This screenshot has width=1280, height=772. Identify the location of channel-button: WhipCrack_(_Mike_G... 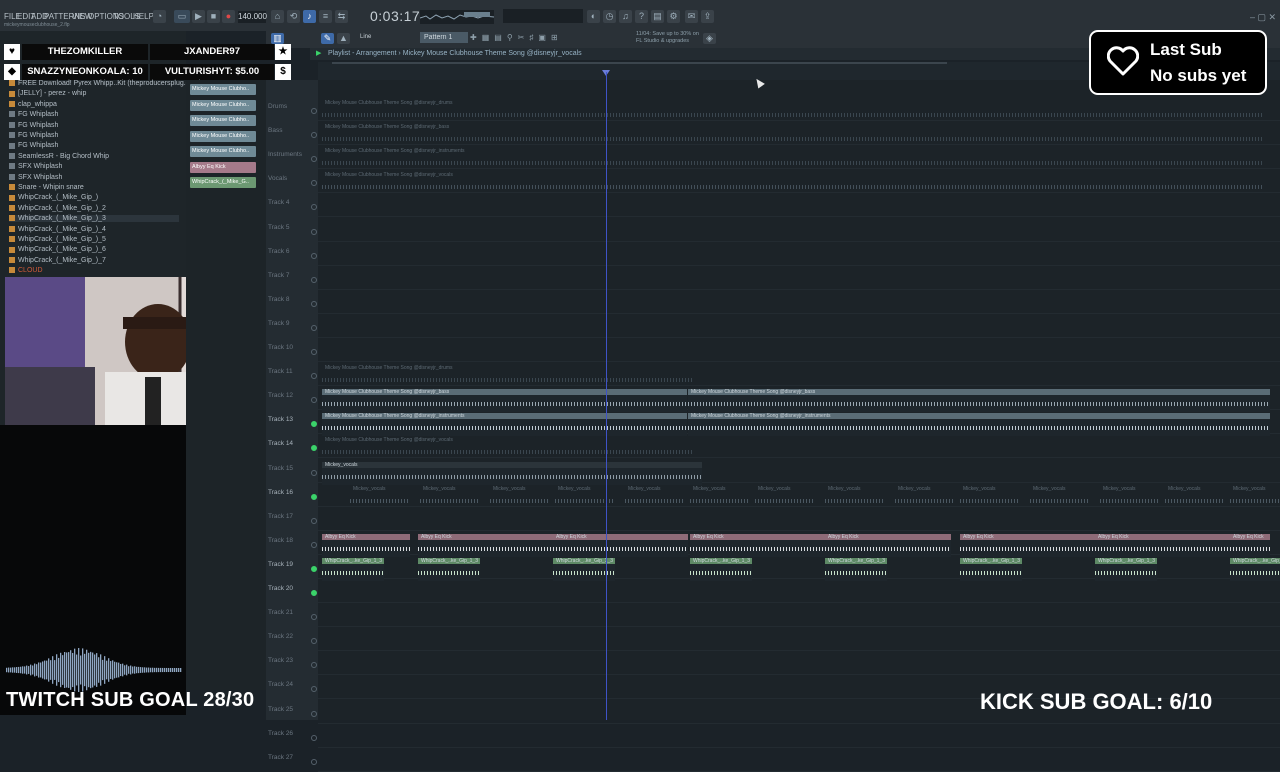
(223, 182).